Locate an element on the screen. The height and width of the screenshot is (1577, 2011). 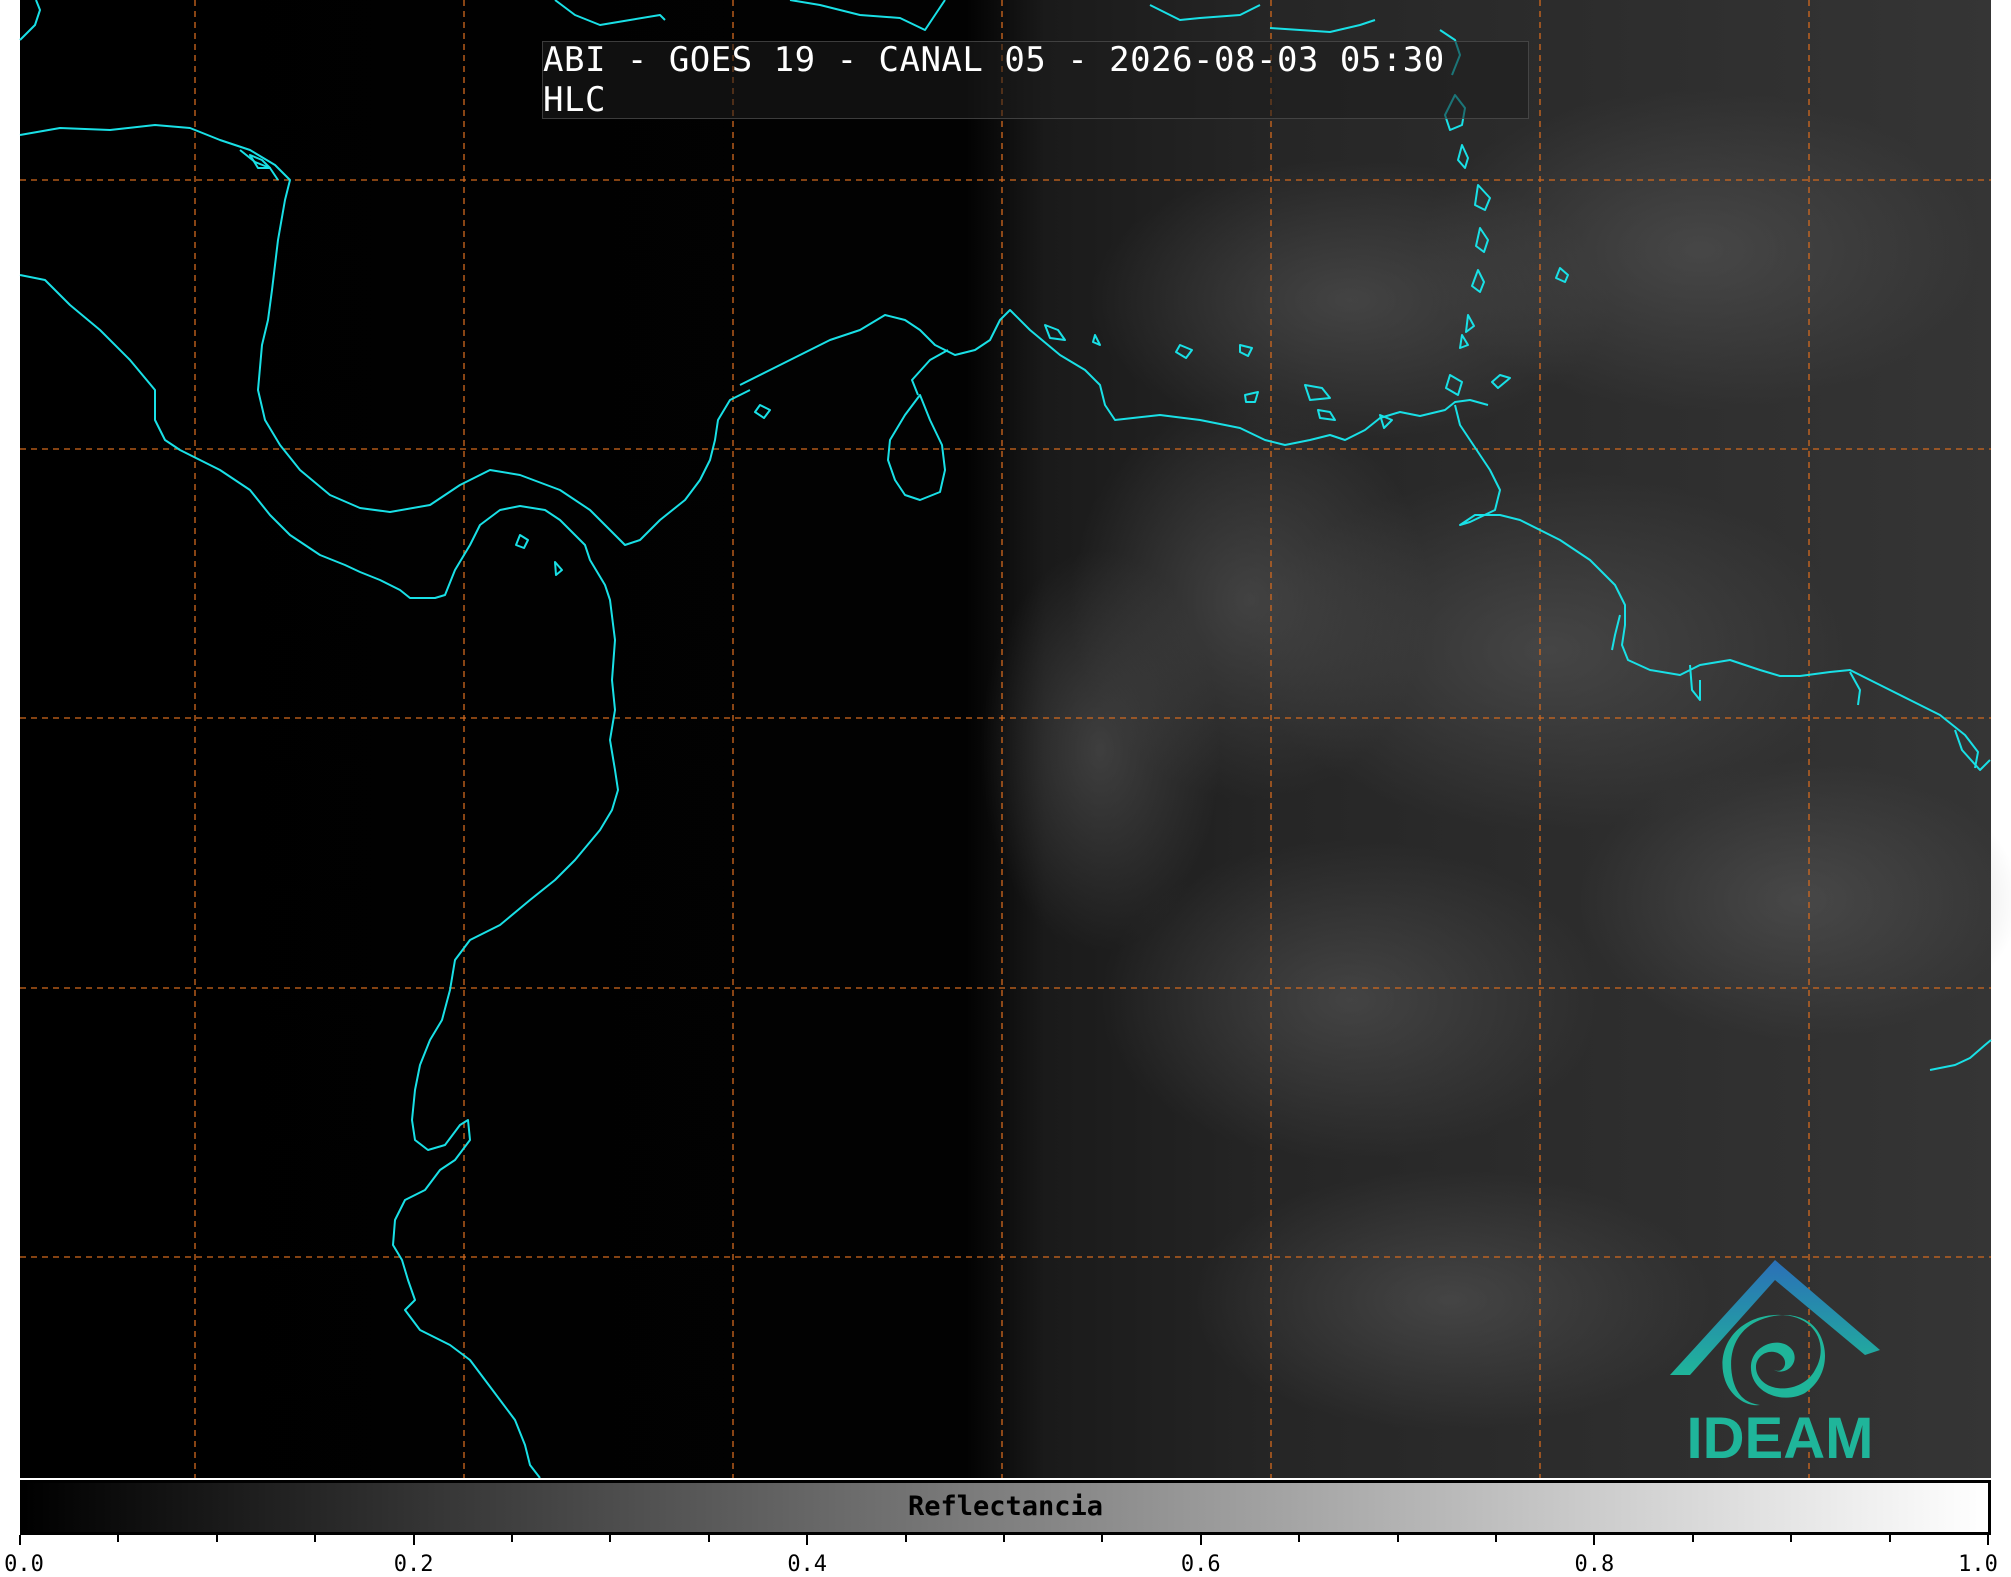
right-margin is located at coordinates (2001, 739).